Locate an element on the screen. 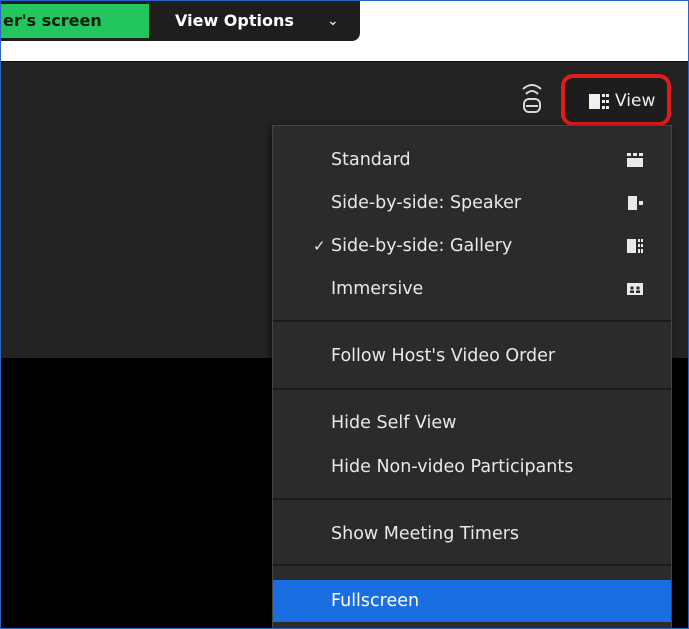 Image resolution: width=689 pixels, height=629 pixels. menu-item-standard: Standard is located at coordinates (472, 160).